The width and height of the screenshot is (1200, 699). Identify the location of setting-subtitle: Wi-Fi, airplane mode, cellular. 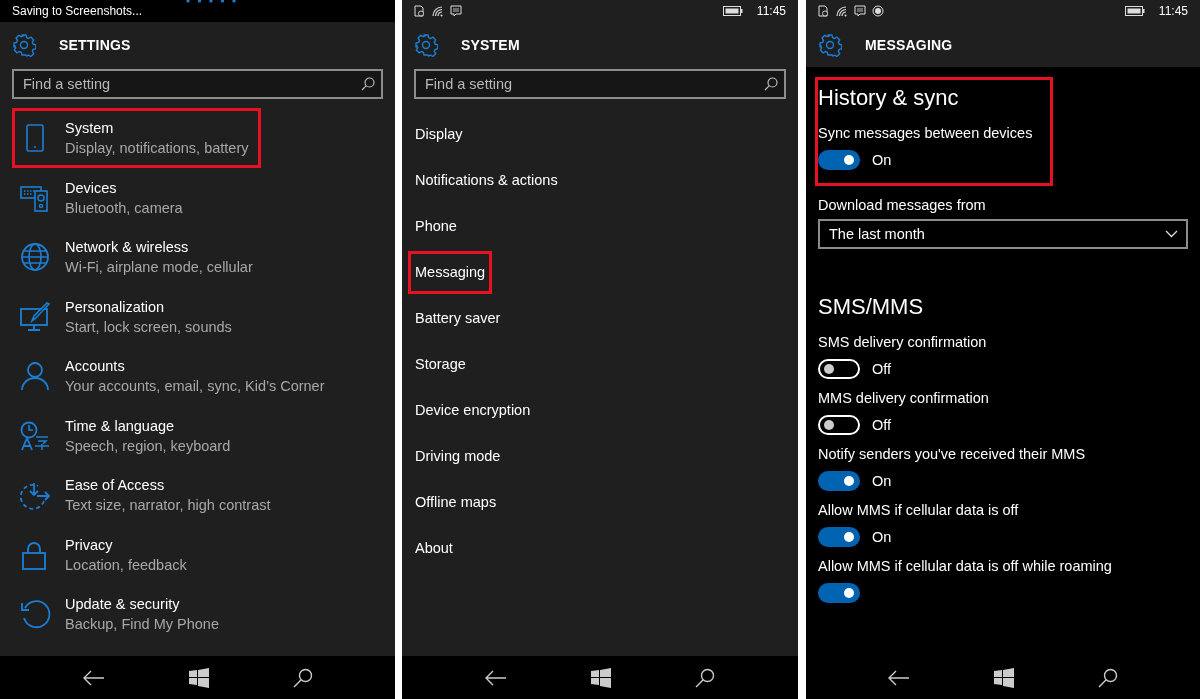
(159, 267).